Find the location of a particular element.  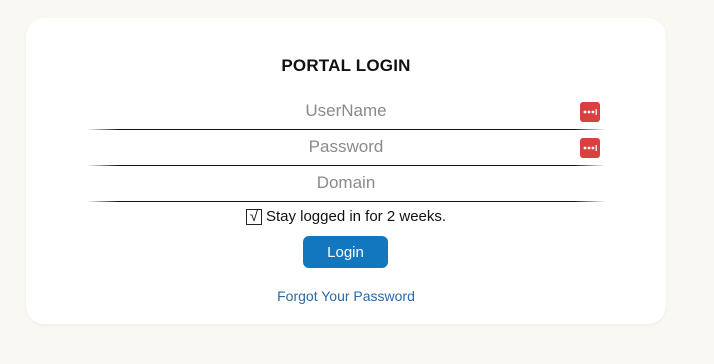

login-button: Login is located at coordinates (345, 252).